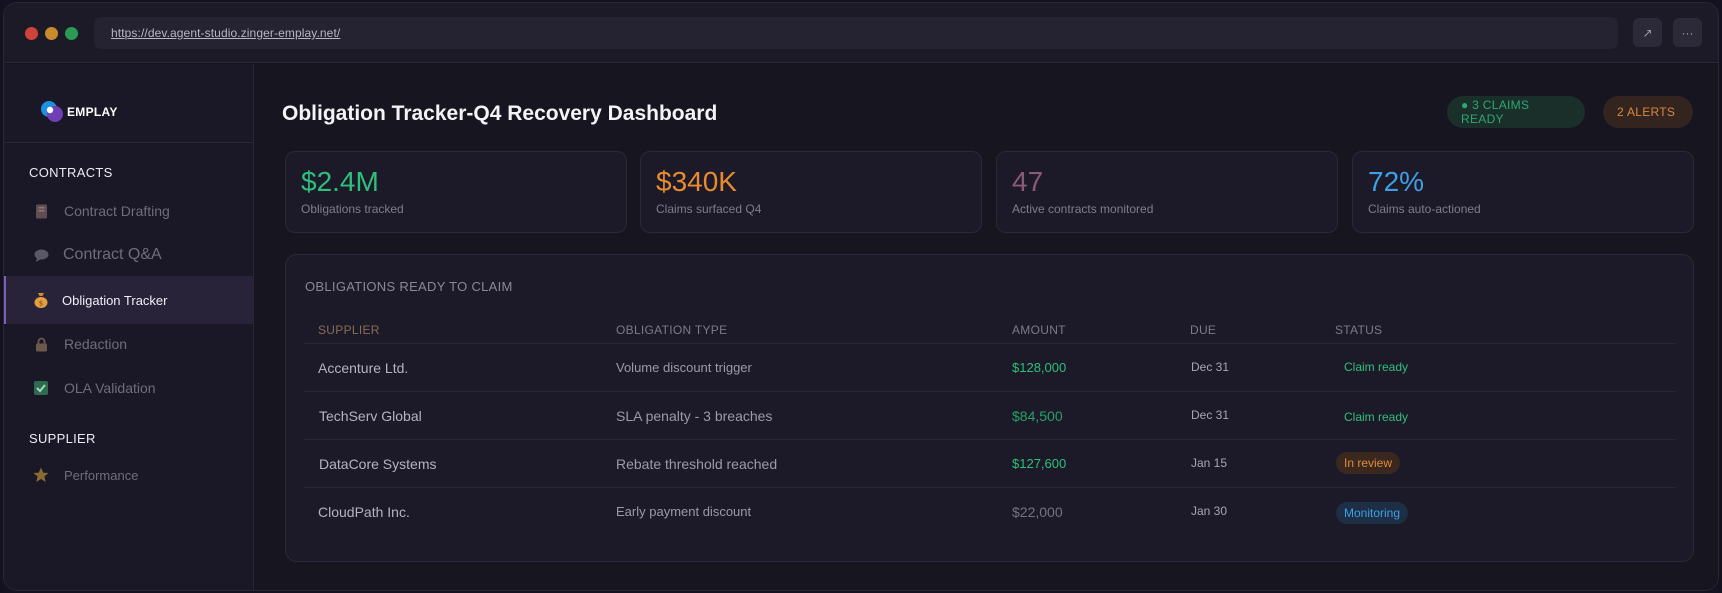 The width and height of the screenshot is (1722, 593). What do you see at coordinates (112, 254) in the screenshot?
I see `sidebar-item-label: Contract Q&A` at bounding box center [112, 254].